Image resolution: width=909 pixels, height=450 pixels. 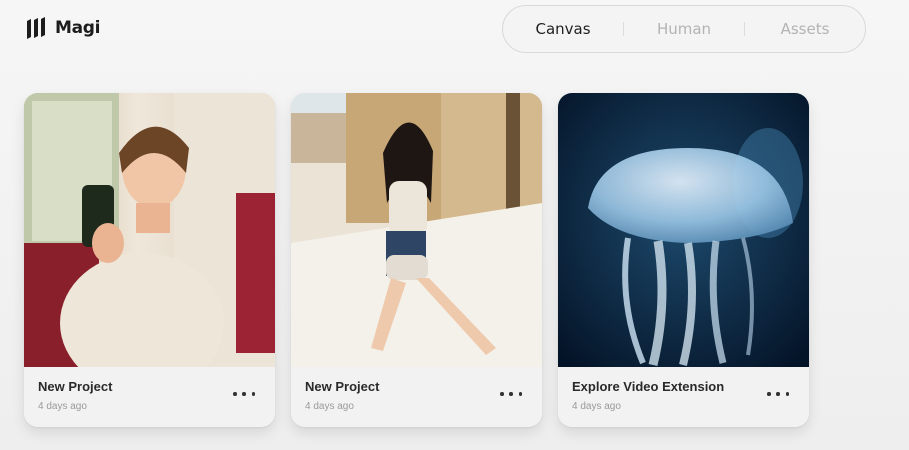 What do you see at coordinates (78, 28) in the screenshot?
I see `brand-name: Magi` at bounding box center [78, 28].